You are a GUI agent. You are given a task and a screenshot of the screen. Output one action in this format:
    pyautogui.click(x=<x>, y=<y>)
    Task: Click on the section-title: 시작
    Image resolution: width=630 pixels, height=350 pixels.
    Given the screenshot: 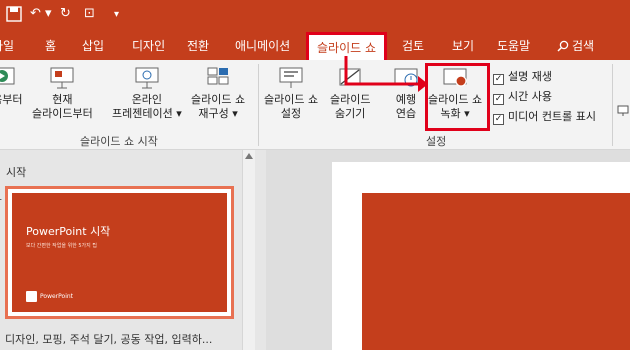 What is the action you would take?
    pyautogui.click(x=16, y=172)
    